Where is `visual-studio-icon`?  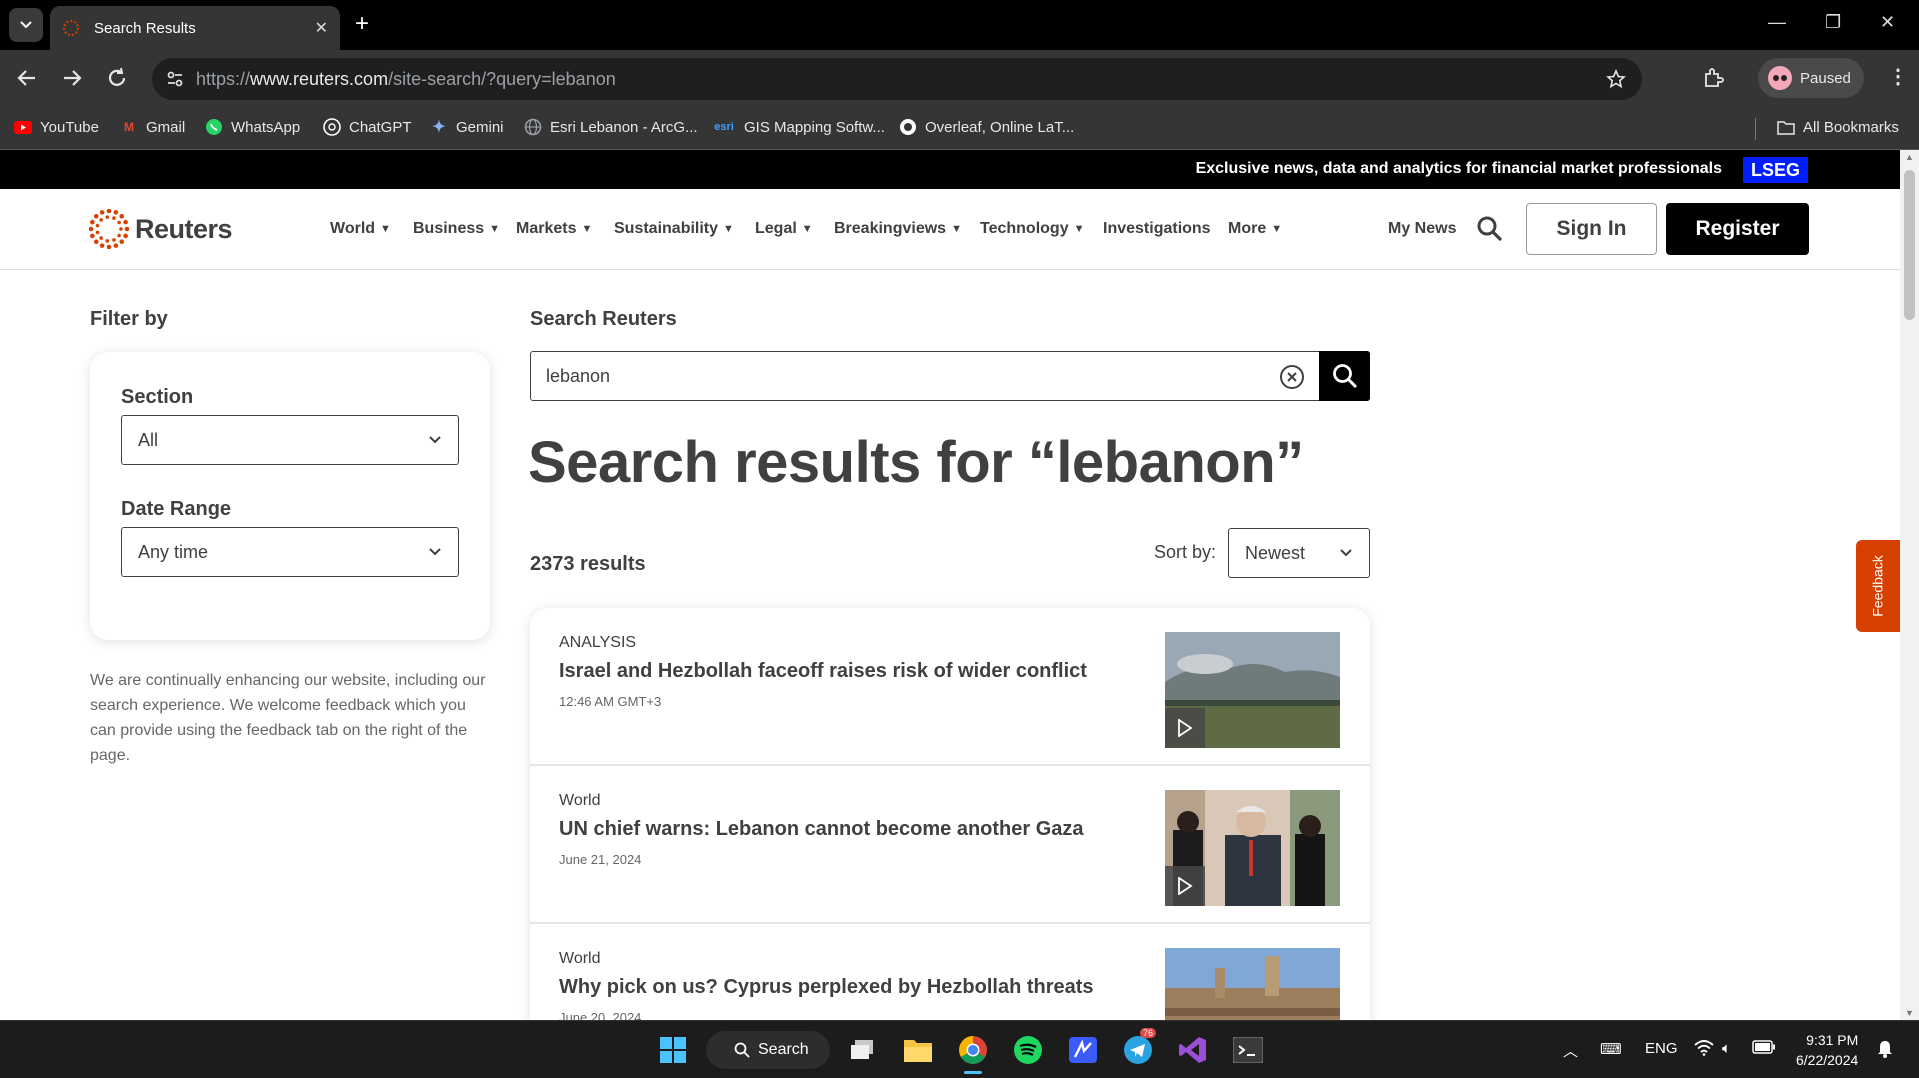
visual-studio-icon is located at coordinates (1193, 1050).